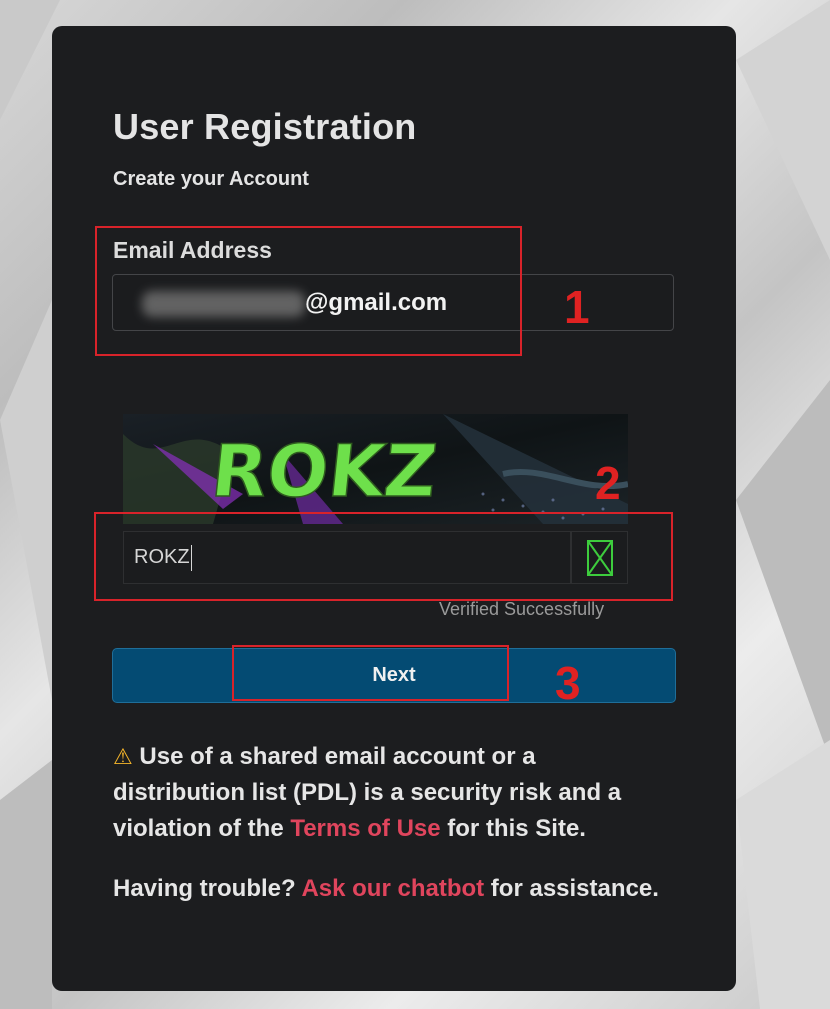  Describe the element at coordinates (323, 472) in the screenshot. I see `captcha-text: ROKZ` at that location.